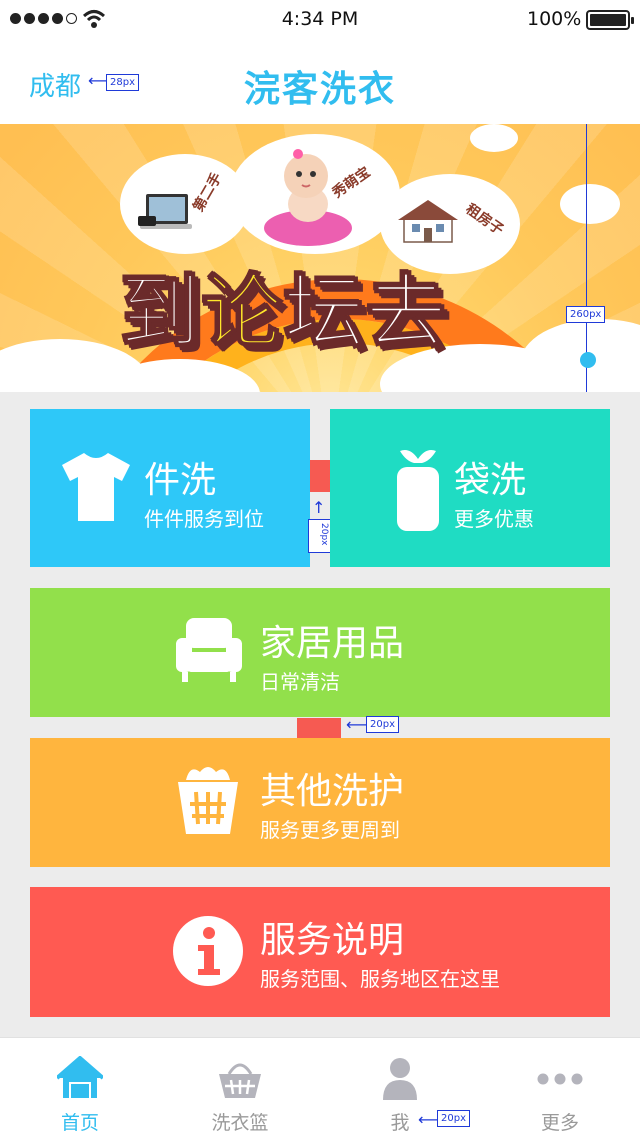  I want to click on tile-title: 袋洗, so click(490, 480).